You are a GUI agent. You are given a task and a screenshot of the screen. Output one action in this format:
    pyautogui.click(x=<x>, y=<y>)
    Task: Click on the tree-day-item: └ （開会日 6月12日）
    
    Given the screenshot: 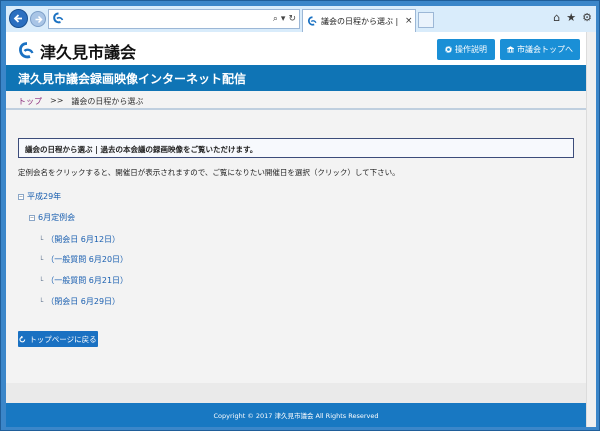 What is the action you would take?
    pyautogui.click(x=79, y=239)
    